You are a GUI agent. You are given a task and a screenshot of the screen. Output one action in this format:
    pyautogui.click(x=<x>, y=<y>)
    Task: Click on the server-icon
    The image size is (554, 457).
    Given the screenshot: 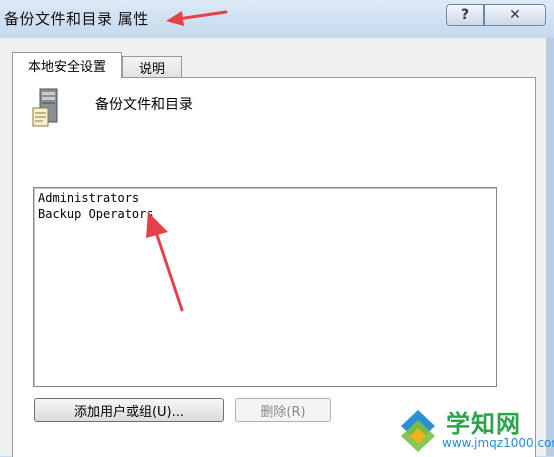 What is the action you would take?
    pyautogui.click(x=45, y=107)
    